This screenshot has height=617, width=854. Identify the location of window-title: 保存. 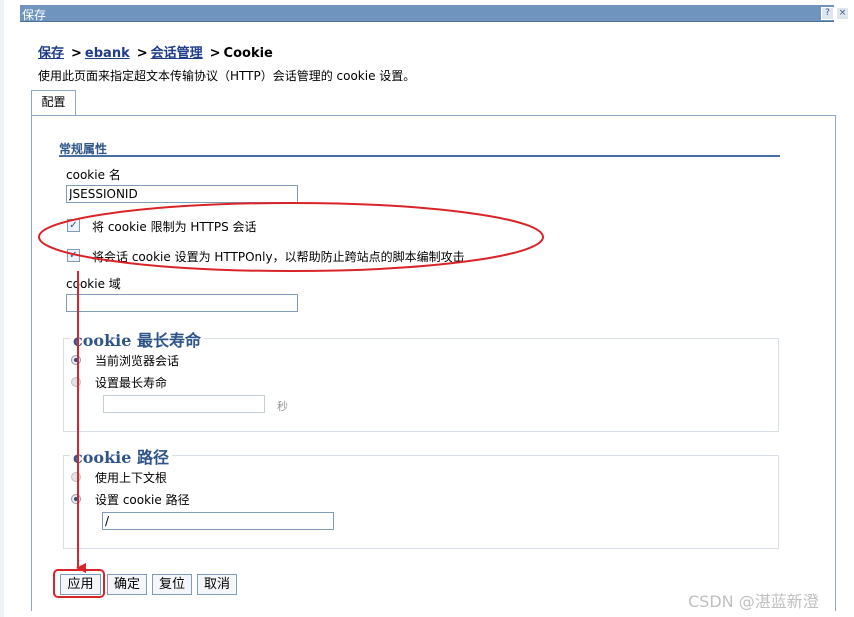
(34, 15).